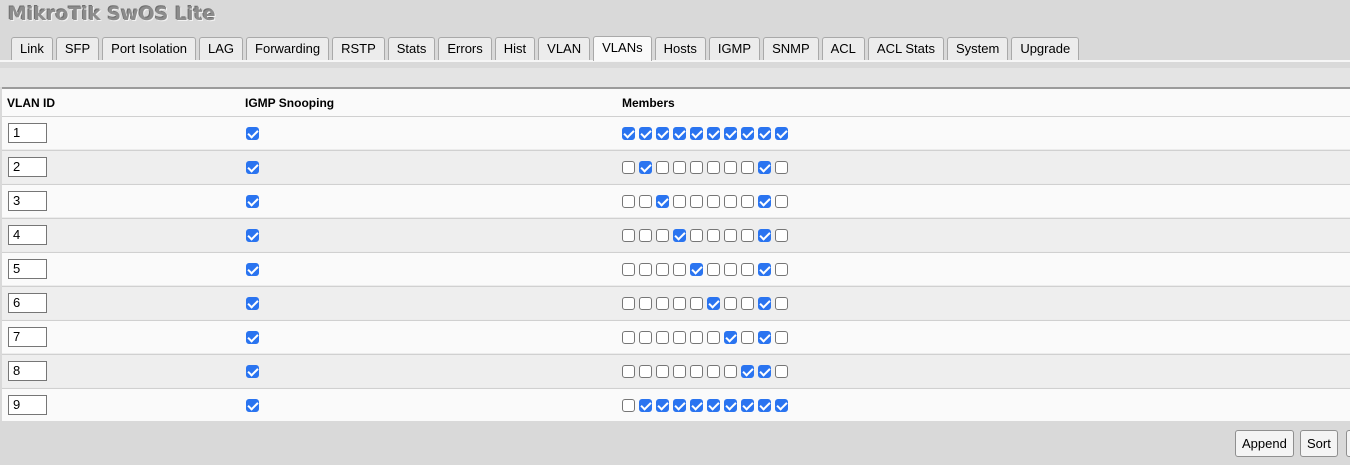  What do you see at coordinates (27, 337) in the screenshot?
I see `vlan-id-input: 7` at bounding box center [27, 337].